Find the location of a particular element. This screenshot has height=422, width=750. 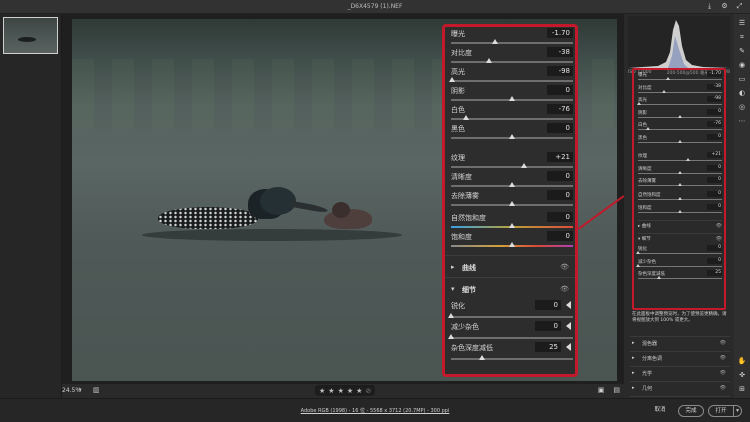

adjust-slider: 纹理 +21 is located at coordinates (512, 161).